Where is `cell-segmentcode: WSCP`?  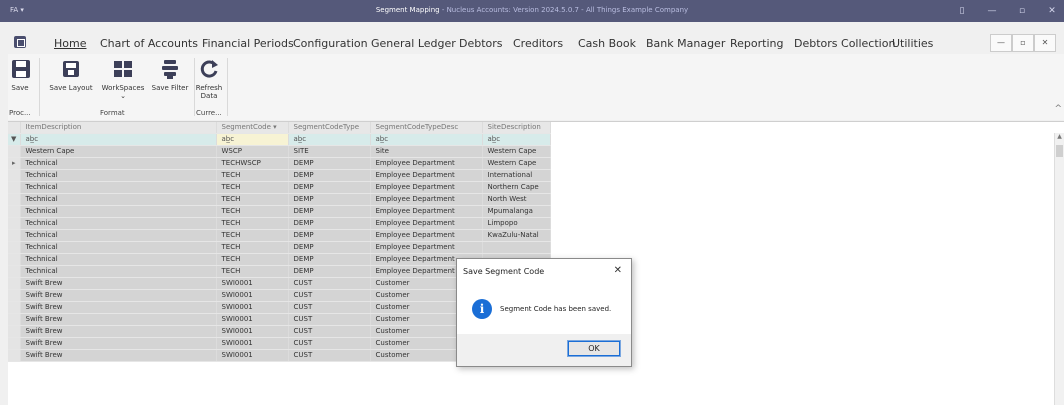 cell-segmentcode: WSCP is located at coordinates (252, 151).